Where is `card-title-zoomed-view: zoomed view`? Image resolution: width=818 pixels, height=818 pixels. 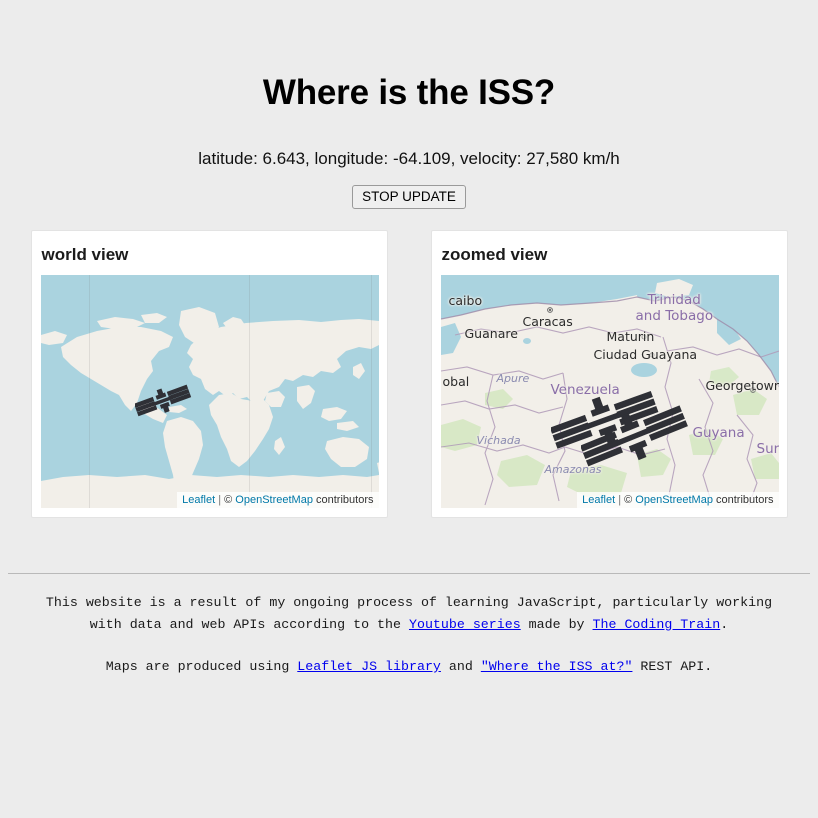 card-title-zoomed-view: zoomed view is located at coordinates (494, 254).